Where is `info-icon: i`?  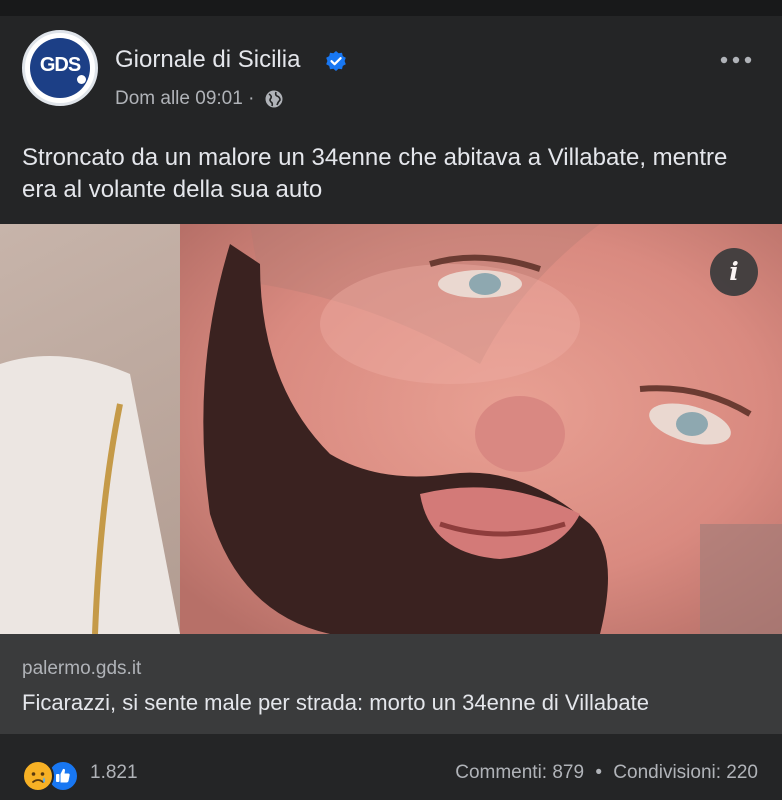 info-icon: i is located at coordinates (734, 272).